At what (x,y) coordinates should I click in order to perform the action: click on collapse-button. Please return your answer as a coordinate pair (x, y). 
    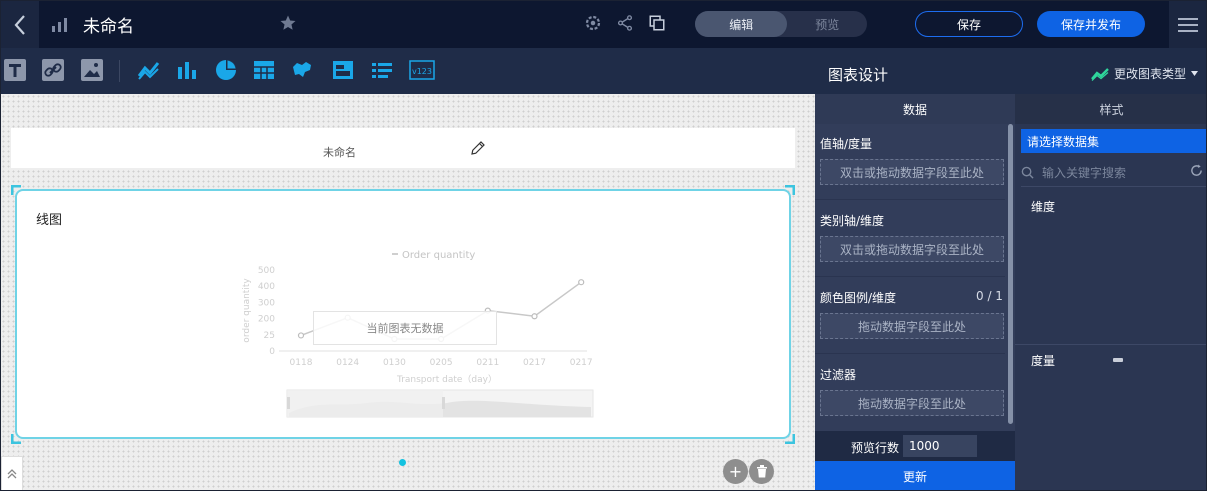
    Looking at the image, I should click on (12, 473).